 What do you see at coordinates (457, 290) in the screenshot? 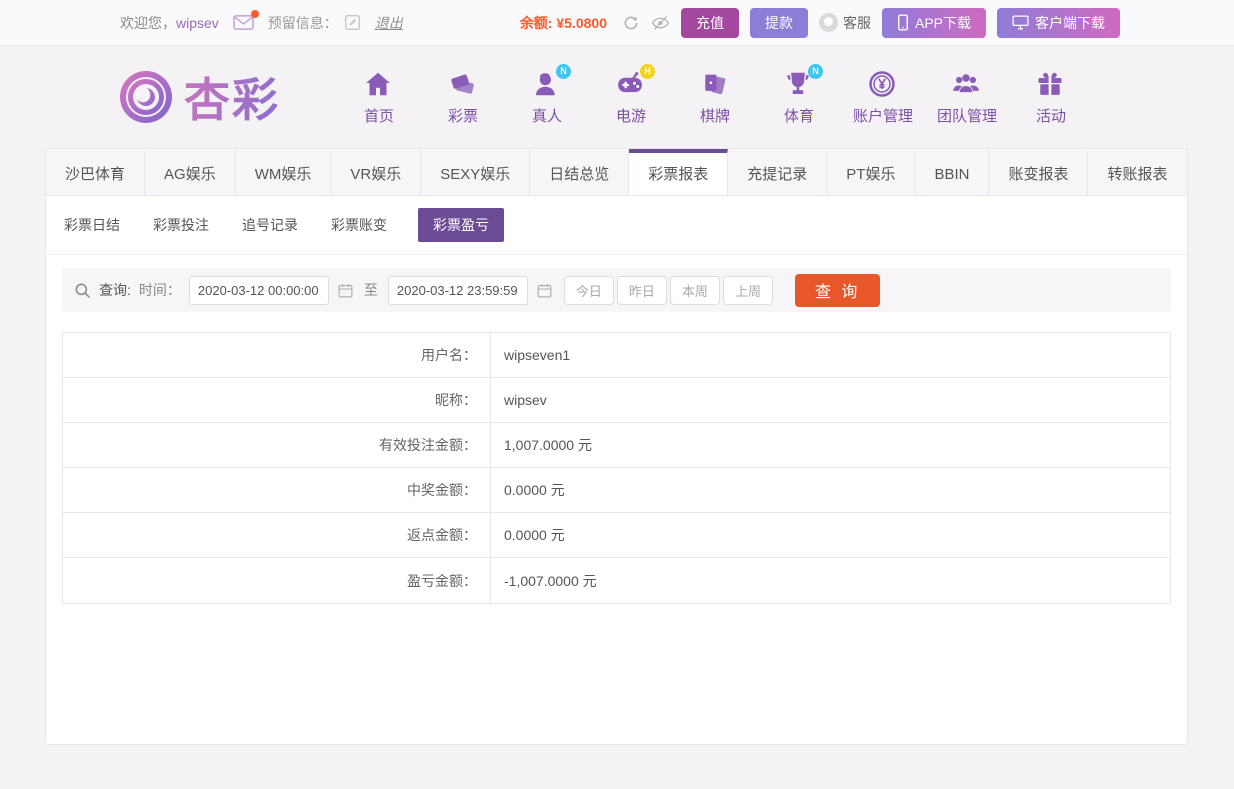
I see `end-time-input` at bounding box center [457, 290].